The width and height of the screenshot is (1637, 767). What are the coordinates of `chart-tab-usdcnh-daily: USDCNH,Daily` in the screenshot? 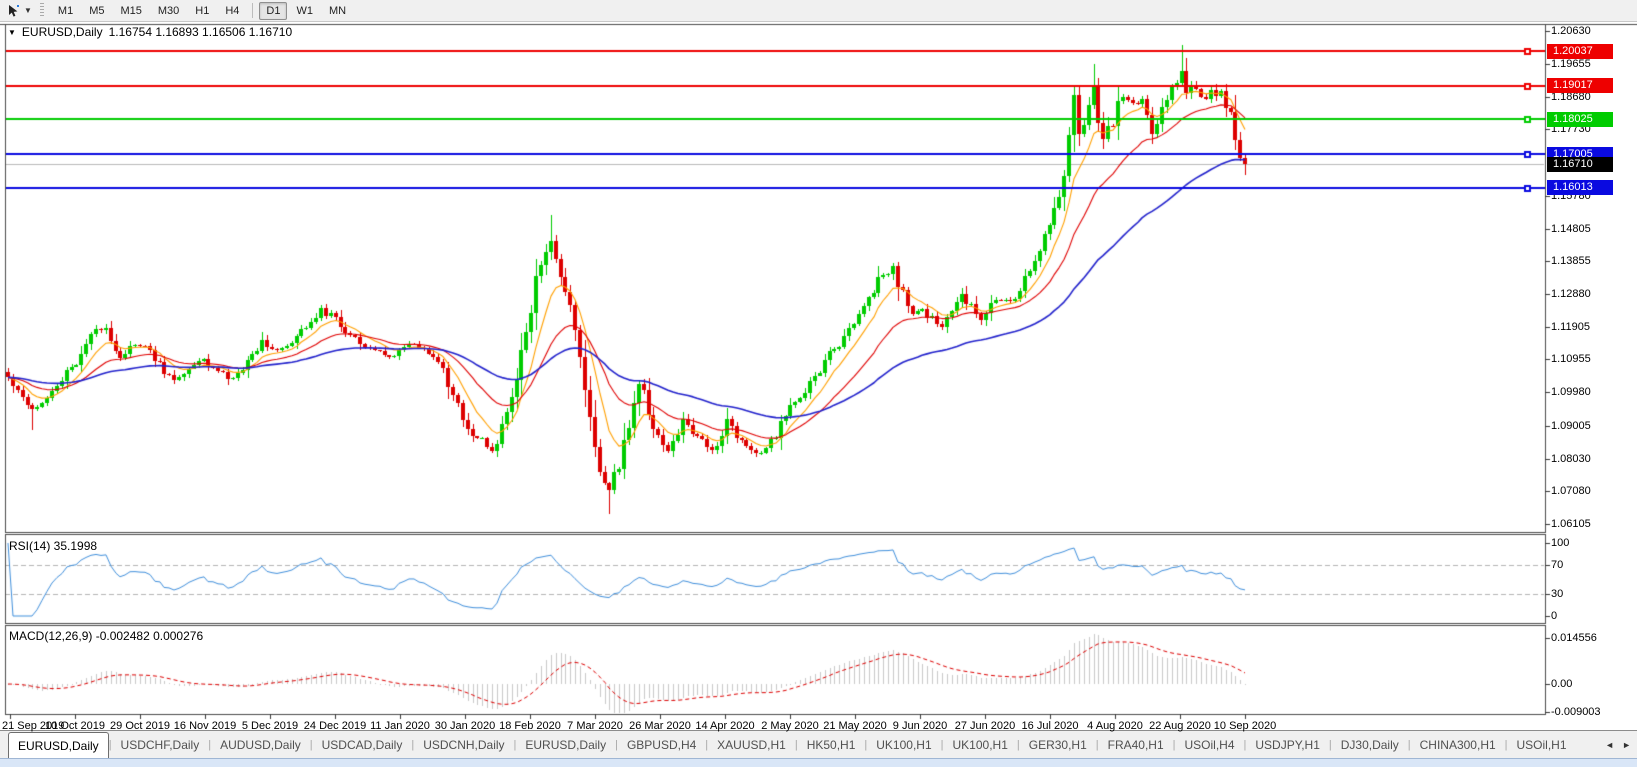 It's located at (463, 744).